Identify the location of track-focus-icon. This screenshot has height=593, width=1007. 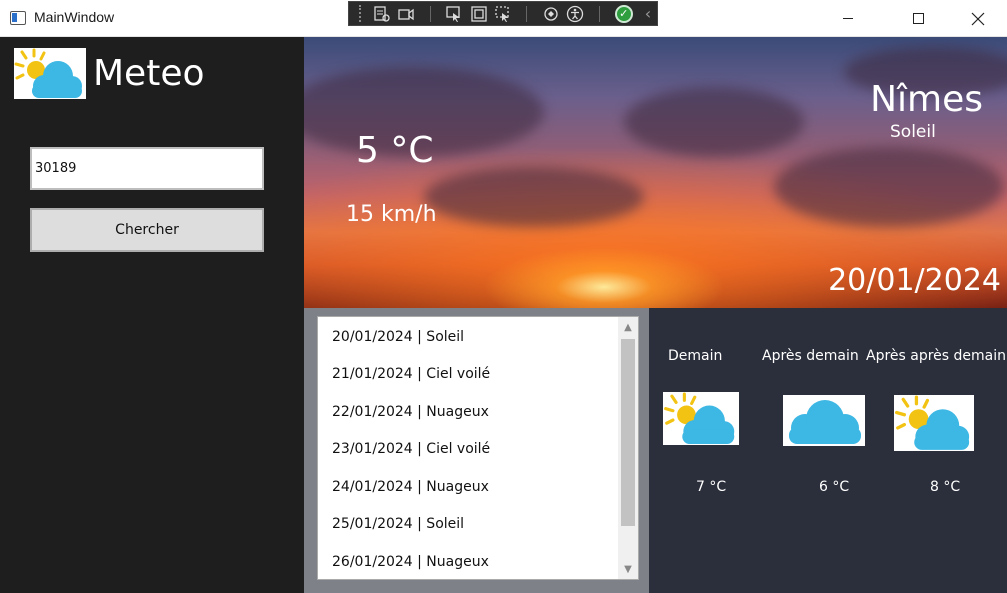
(503, 14).